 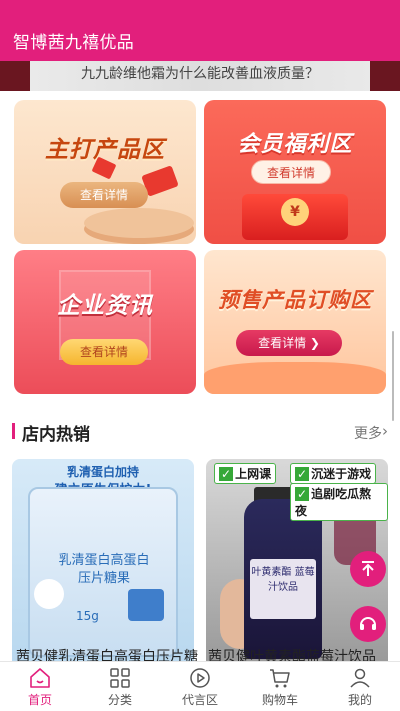 What do you see at coordinates (56, 435) in the screenshot?
I see `section-title: 店内热销` at bounding box center [56, 435].